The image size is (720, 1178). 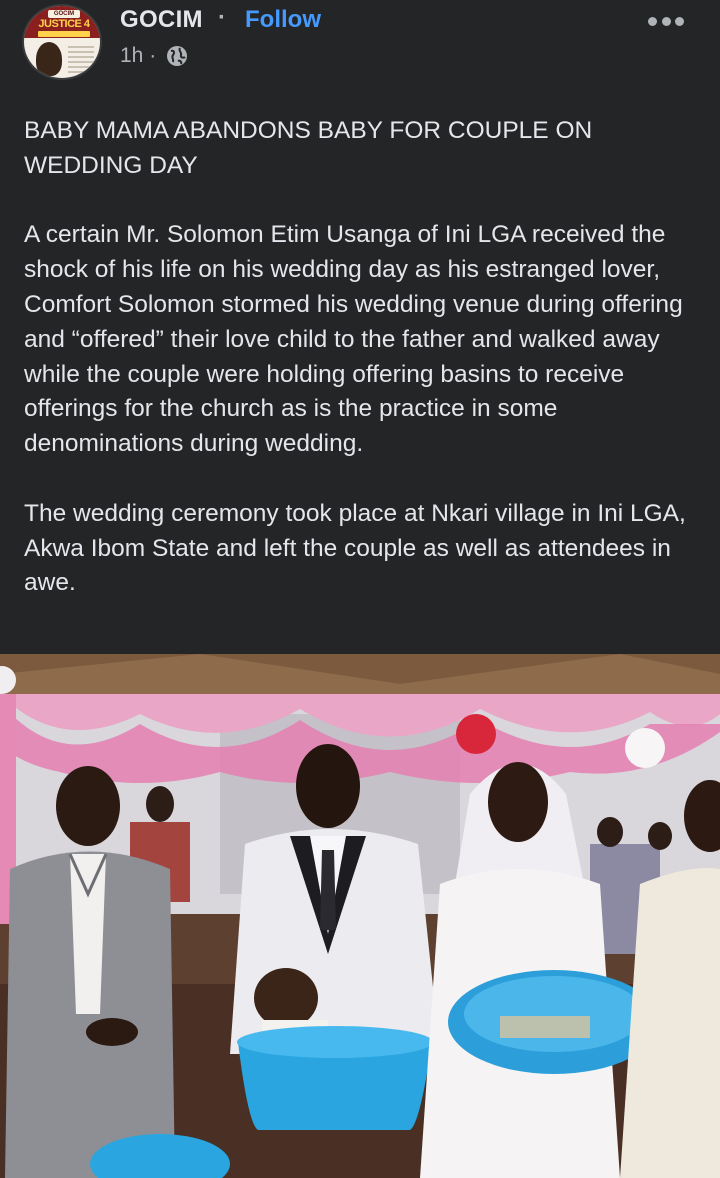 What do you see at coordinates (81, 60) in the screenshot?
I see `avatar-text-lines` at bounding box center [81, 60].